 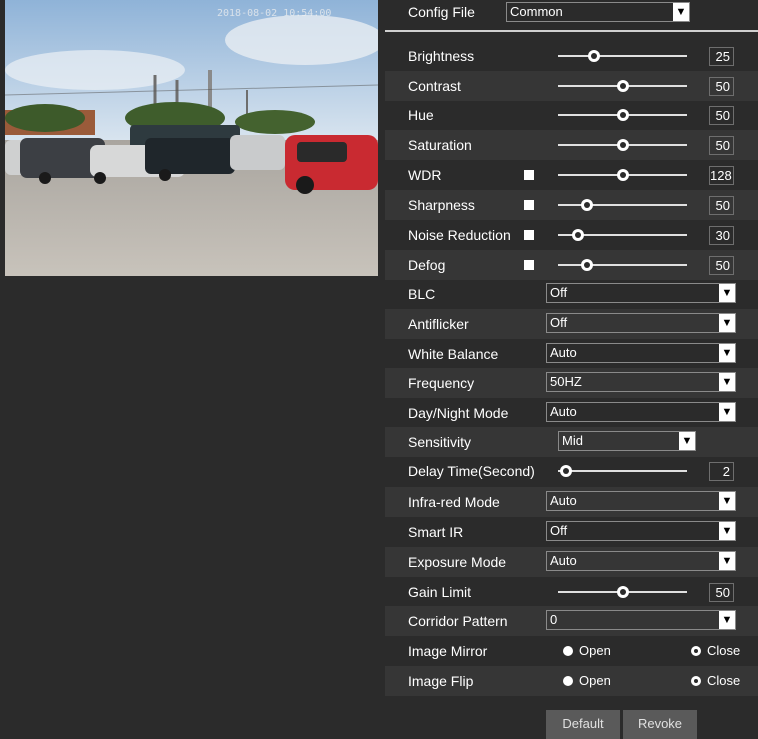 What do you see at coordinates (724, 680) in the screenshot?
I see `flip-close-label: Close` at bounding box center [724, 680].